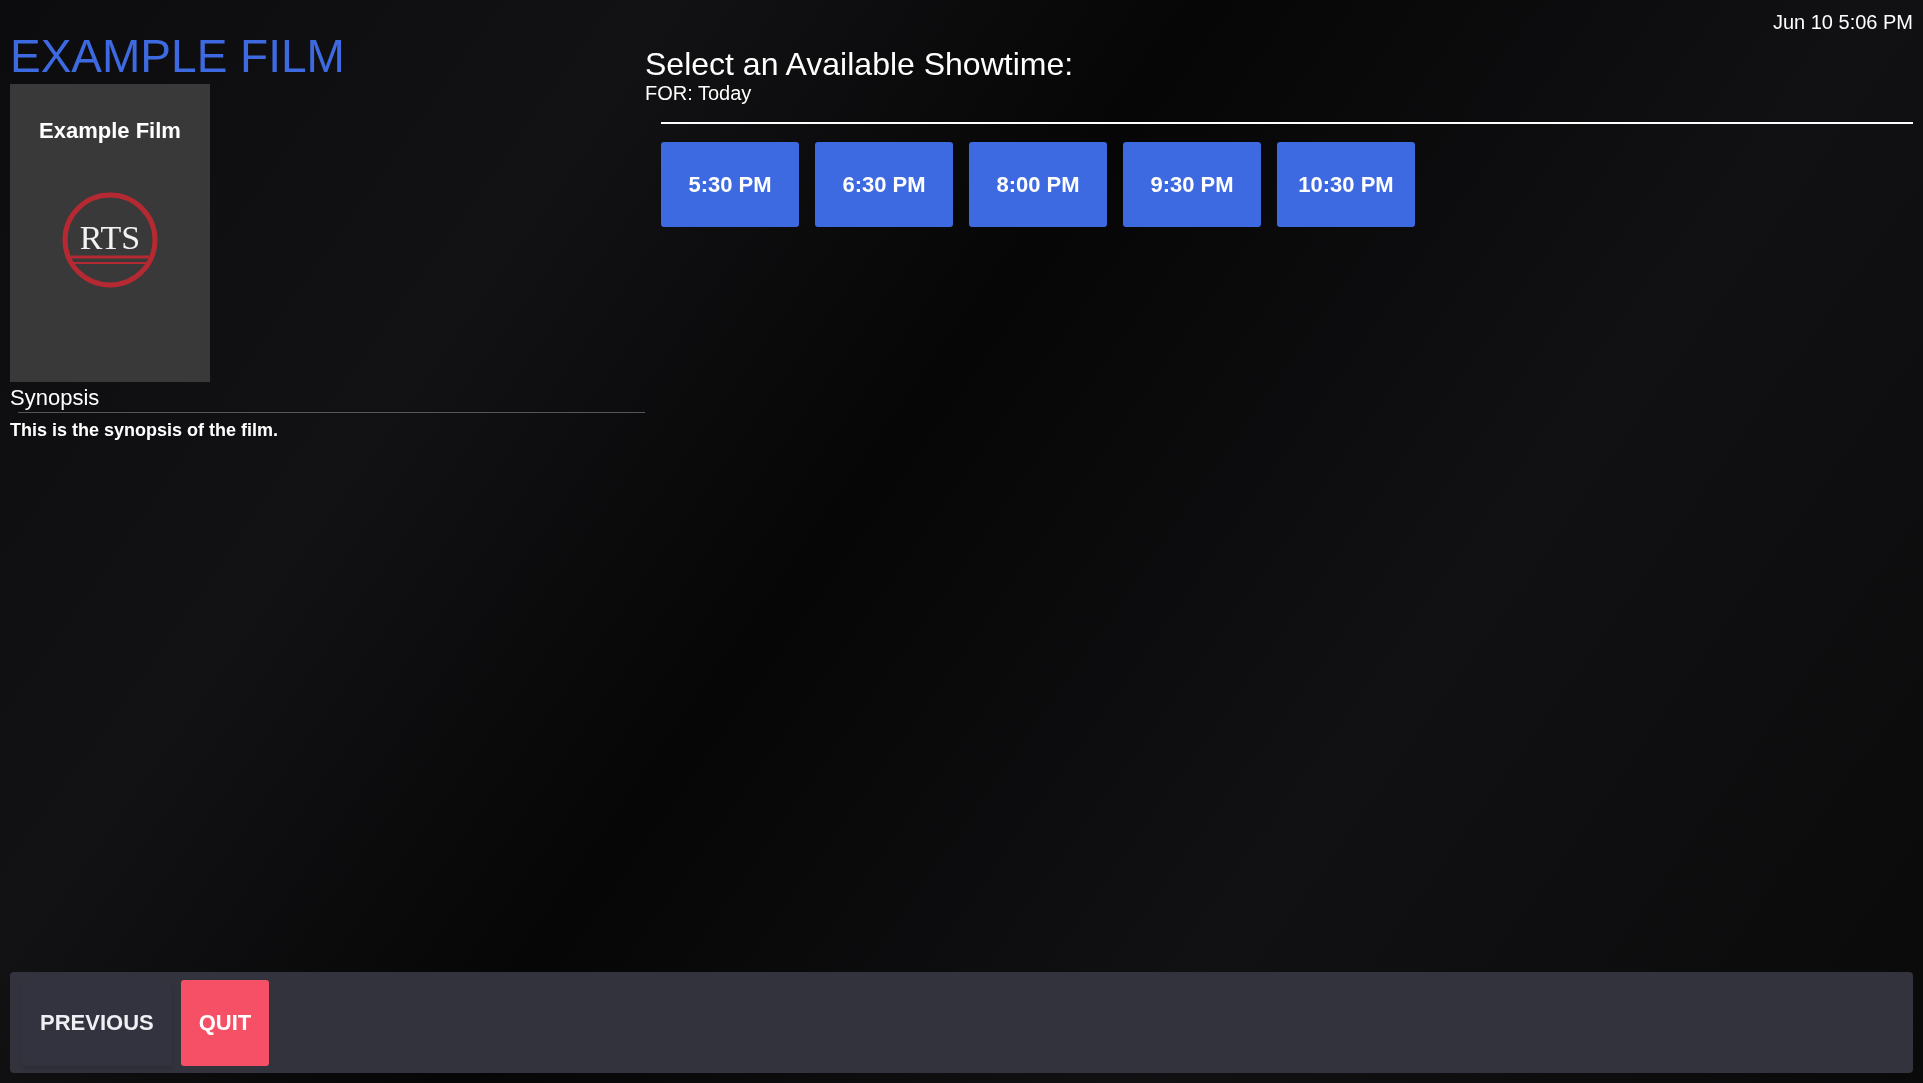 The image size is (1923, 1083). I want to click on showtime-heading: Select an Available Showtime:, so click(859, 64).